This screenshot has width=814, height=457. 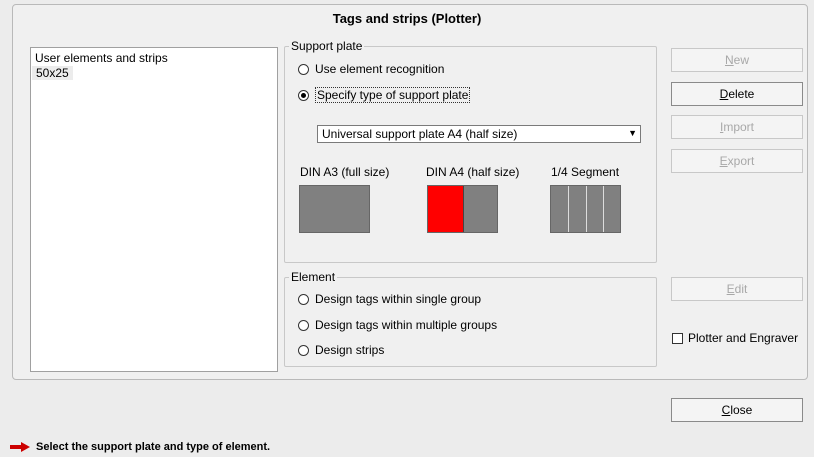 What do you see at coordinates (406, 325) in the screenshot?
I see `radio-label: Design tags within multiple groups` at bounding box center [406, 325].